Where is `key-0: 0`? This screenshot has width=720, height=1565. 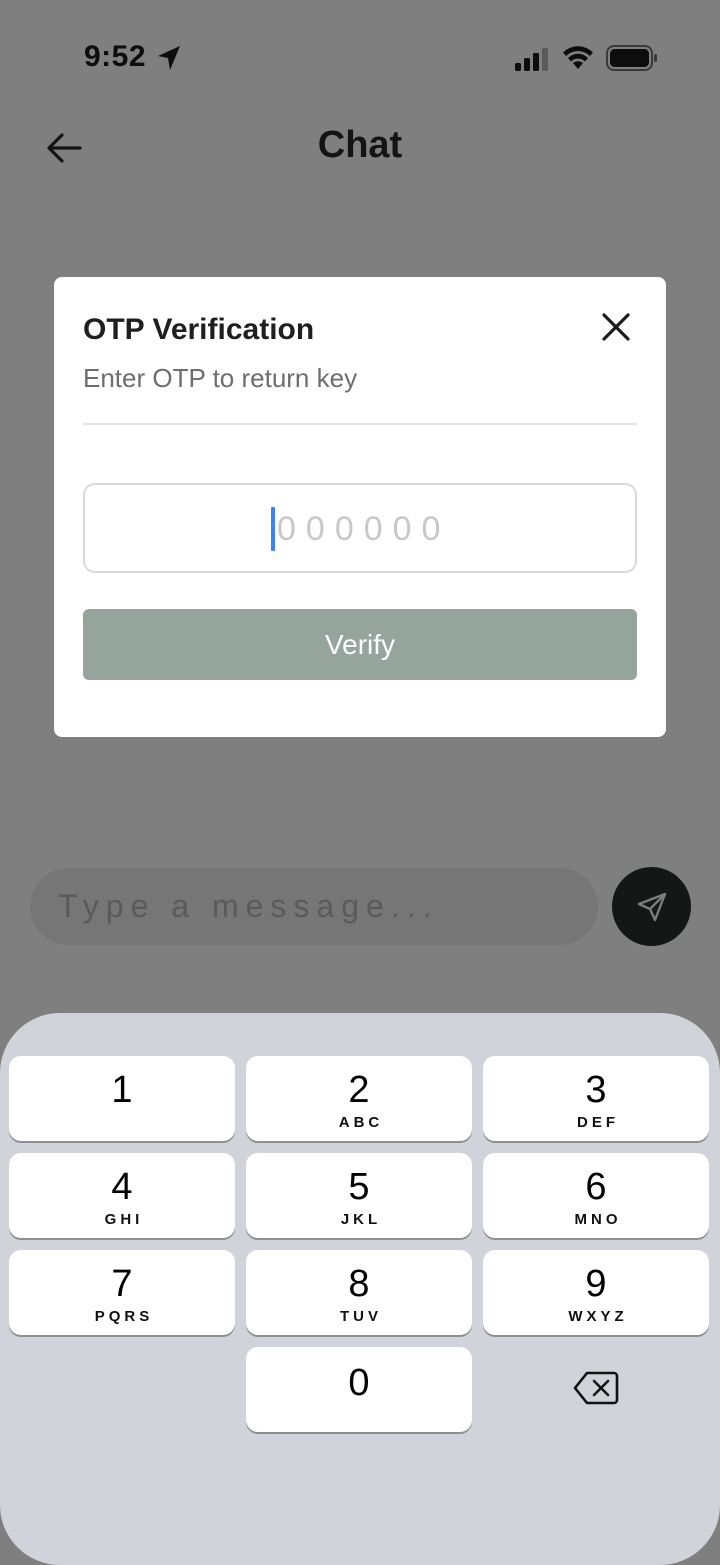
key-0: 0 is located at coordinates (359, 1389).